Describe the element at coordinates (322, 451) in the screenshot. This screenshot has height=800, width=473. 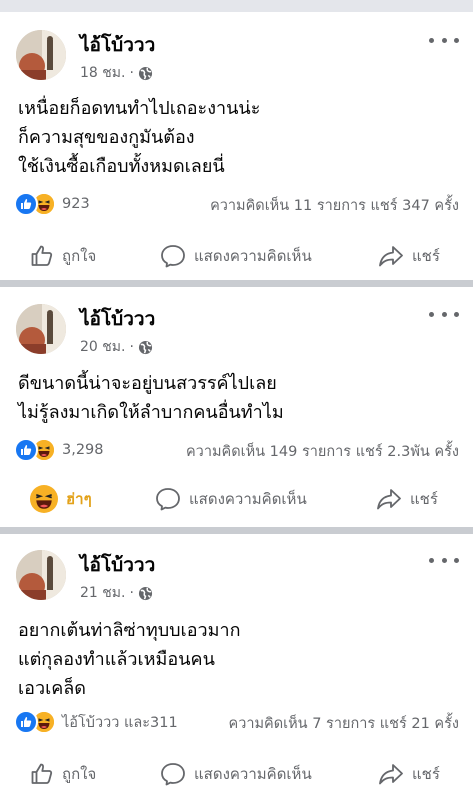
I see `comments-shares-count: ความคิดเห็น 149 รายการ แชร์ 2.3พัน ครั้ง` at that location.